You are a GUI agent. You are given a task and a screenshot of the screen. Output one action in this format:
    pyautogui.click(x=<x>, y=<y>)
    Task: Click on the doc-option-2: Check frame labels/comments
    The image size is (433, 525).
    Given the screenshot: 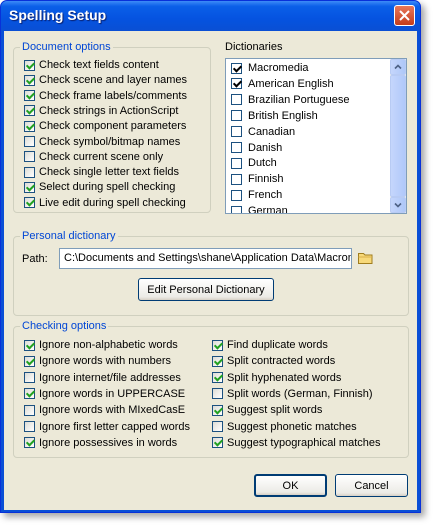 What is the action you would take?
    pyautogui.click(x=105, y=96)
    